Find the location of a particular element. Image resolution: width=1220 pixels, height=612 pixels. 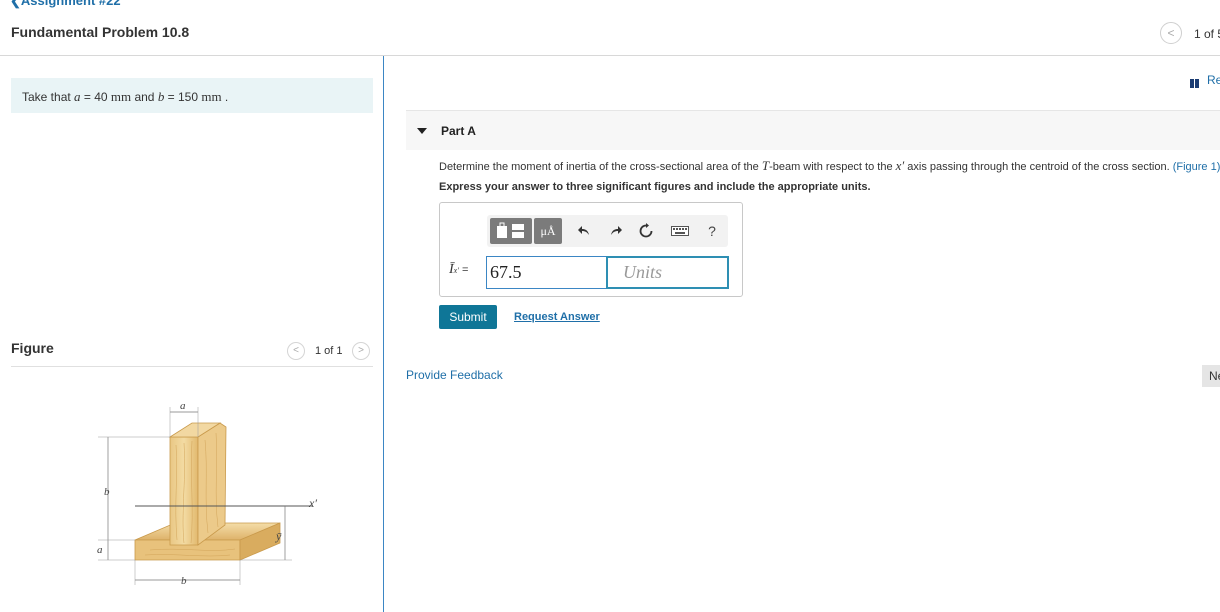

back-to-assignment-link: ❮Assignment #22 is located at coordinates (65, 4).